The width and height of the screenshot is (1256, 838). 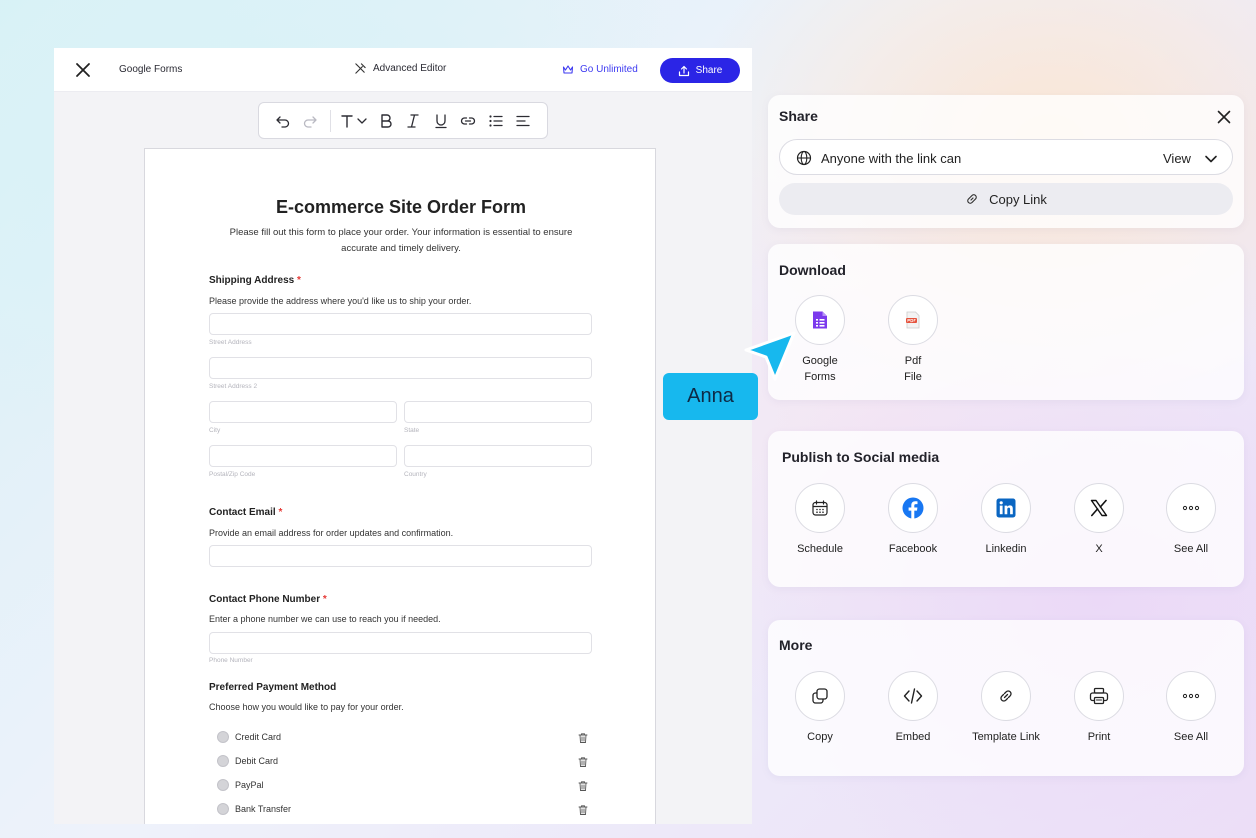 What do you see at coordinates (401, 207) in the screenshot?
I see `form-title: E-commerce Site Order Form` at bounding box center [401, 207].